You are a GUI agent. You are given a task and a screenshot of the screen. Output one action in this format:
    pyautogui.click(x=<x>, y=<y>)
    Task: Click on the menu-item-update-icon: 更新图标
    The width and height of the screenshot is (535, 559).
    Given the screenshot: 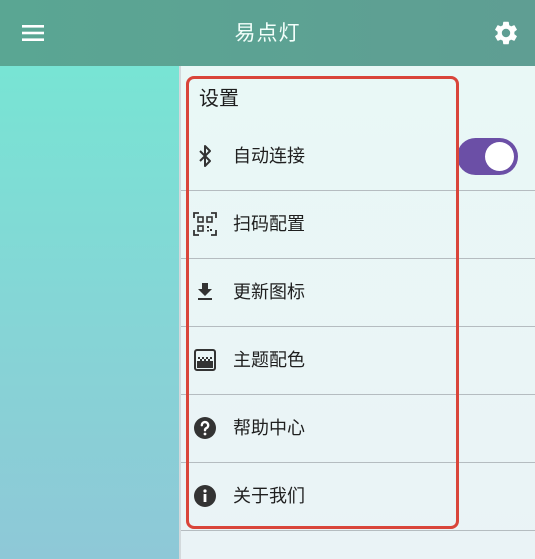 What is the action you would take?
    pyautogui.click(x=358, y=293)
    